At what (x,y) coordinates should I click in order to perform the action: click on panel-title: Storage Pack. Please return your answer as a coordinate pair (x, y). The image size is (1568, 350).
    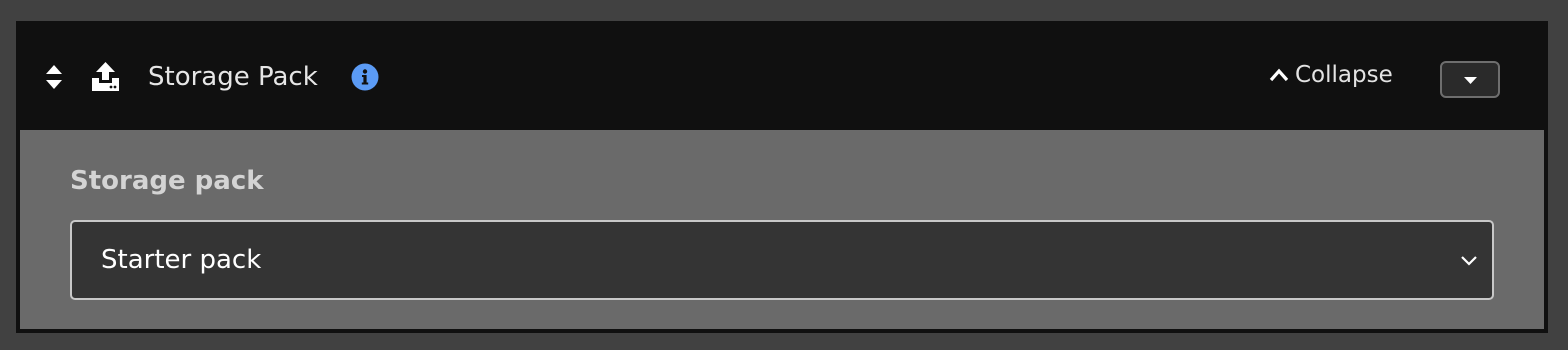
    Looking at the image, I should click on (233, 77).